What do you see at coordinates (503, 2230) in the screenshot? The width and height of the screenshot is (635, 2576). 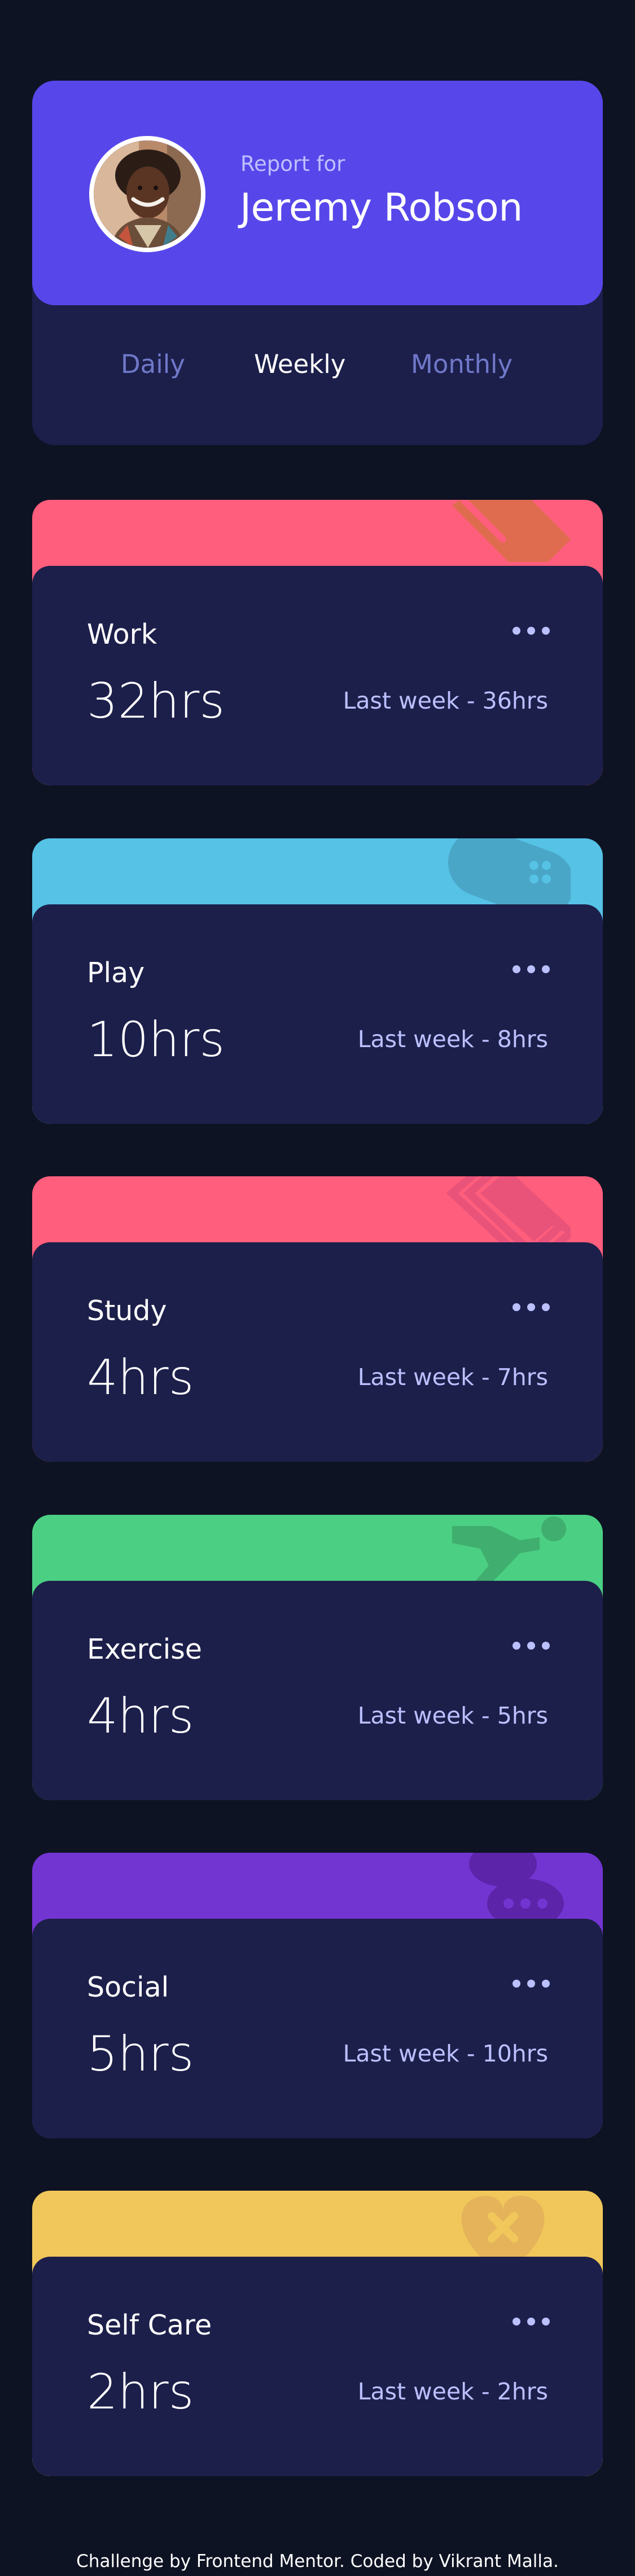 I see `heart-icon` at bounding box center [503, 2230].